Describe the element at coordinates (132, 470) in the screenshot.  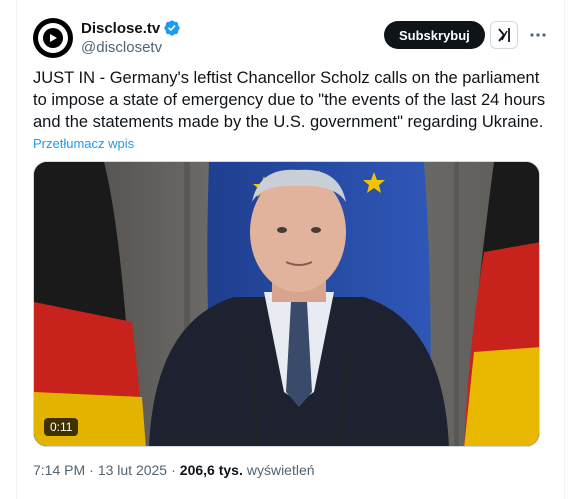
I see `tweet-date: 13 lut 2025` at that location.